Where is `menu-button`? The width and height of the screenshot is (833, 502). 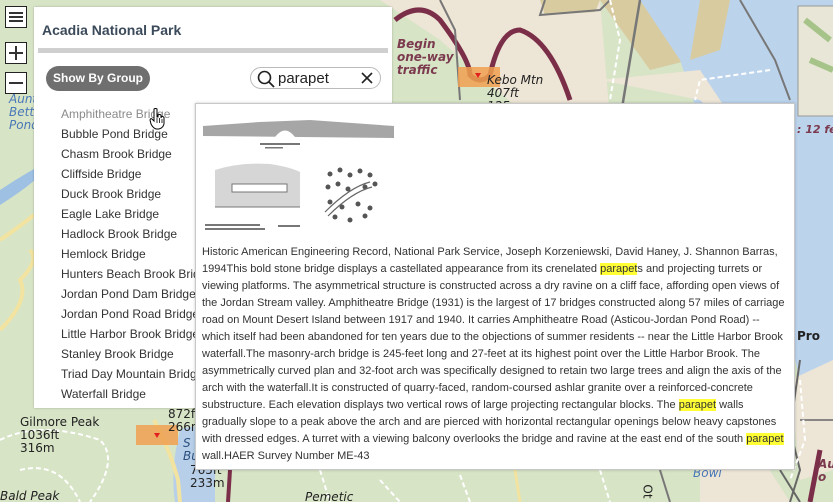 menu-button is located at coordinates (16, 17).